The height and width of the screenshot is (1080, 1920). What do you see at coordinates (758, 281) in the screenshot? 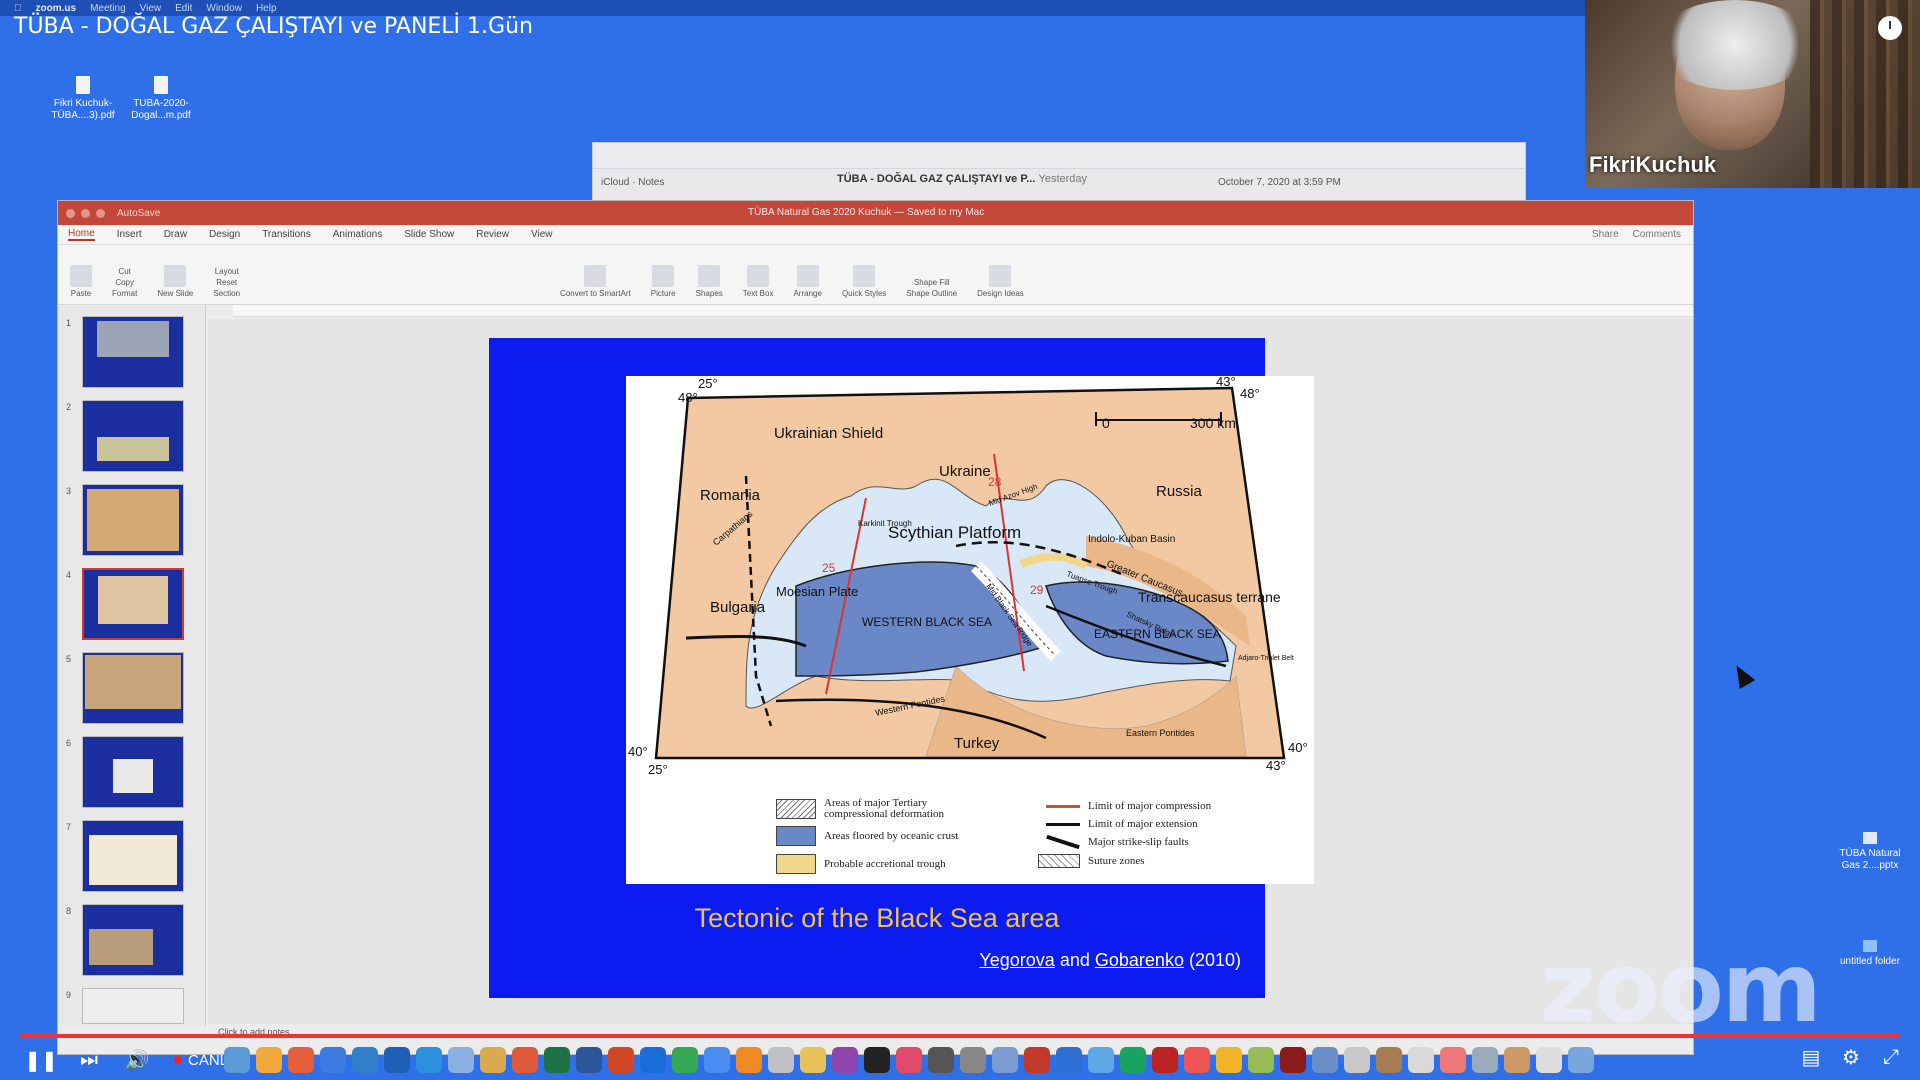
I see `text-box-button: Text Box` at bounding box center [758, 281].